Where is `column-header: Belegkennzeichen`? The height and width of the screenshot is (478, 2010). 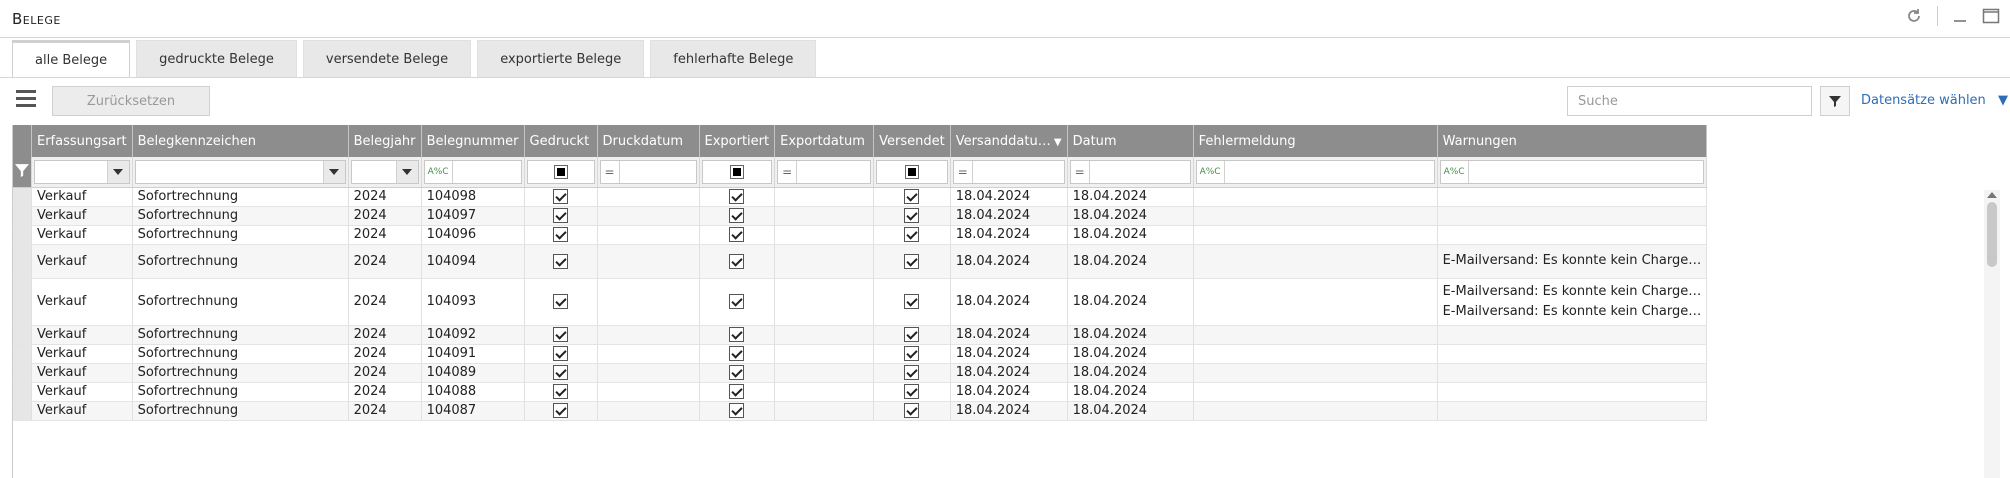 column-header: Belegkennzeichen is located at coordinates (240, 141).